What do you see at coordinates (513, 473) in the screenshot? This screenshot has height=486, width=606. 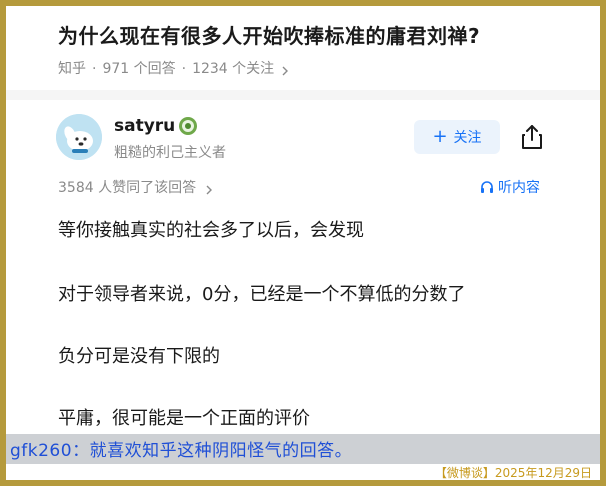 I see `date-tag: 【微博谈】2025年12月29日` at bounding box center [513, 473].